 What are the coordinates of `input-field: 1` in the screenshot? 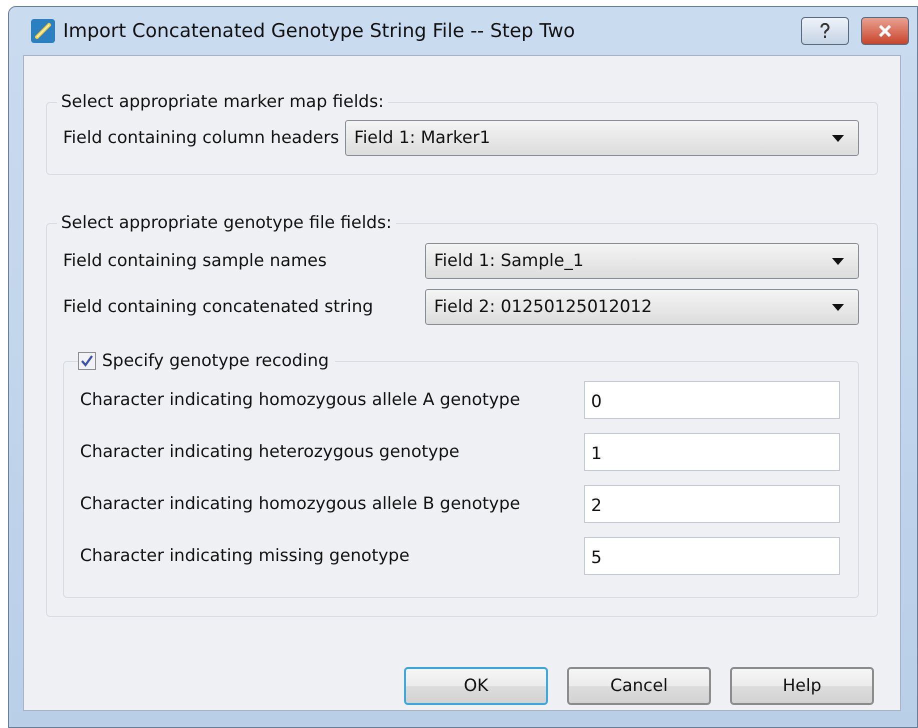 It's located at (712, 452).